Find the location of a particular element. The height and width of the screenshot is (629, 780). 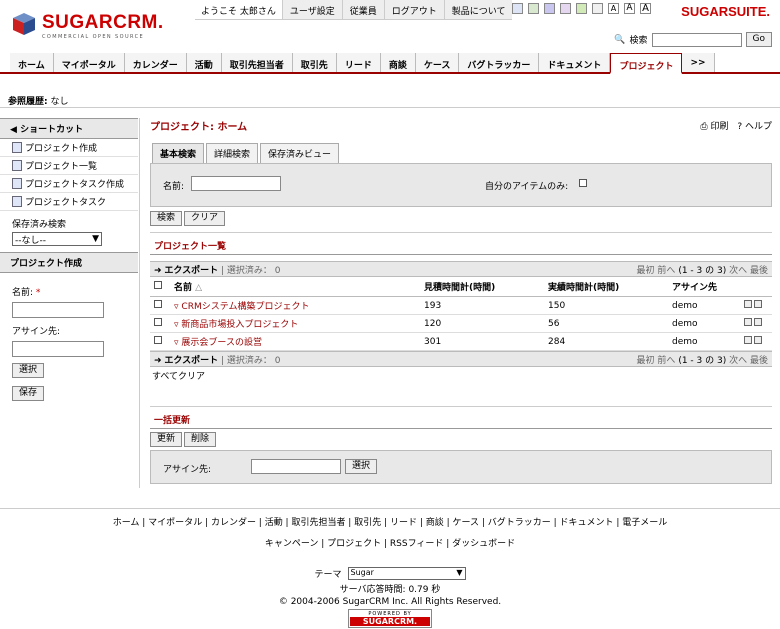

qc-select-button: 選択 is located at coordinates (28, 370).